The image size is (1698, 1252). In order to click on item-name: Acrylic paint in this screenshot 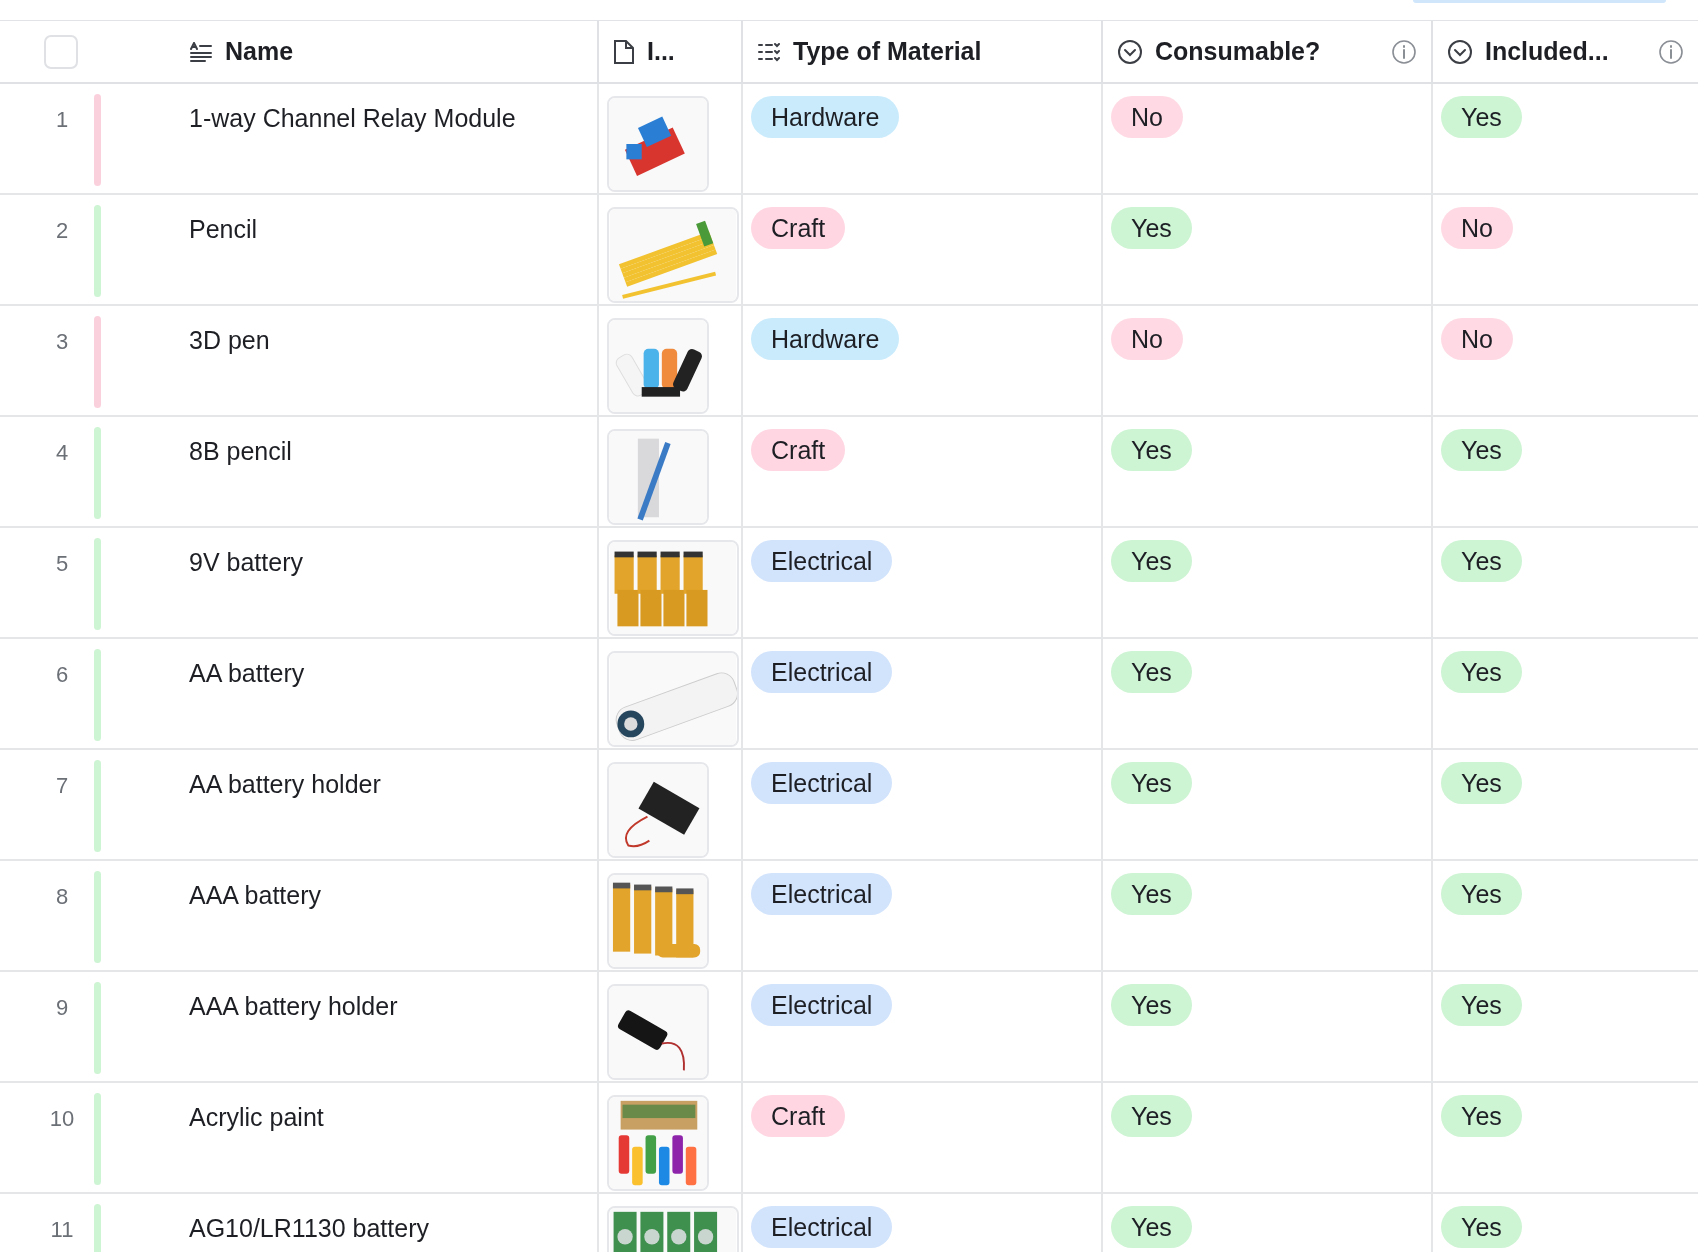, I will do `click(256, 1117)`.